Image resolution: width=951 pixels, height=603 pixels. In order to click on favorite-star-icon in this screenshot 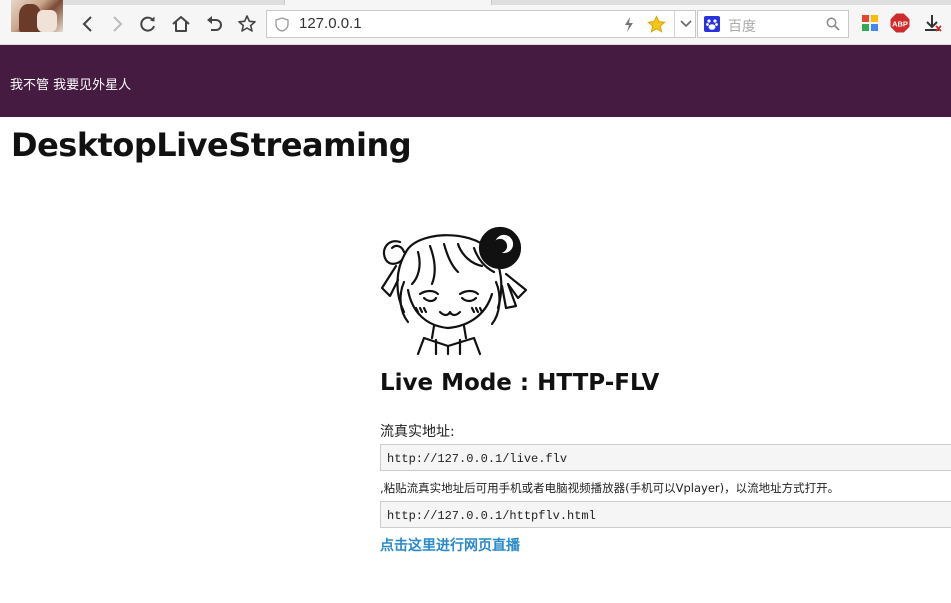, I will do `click(656, 24)`.